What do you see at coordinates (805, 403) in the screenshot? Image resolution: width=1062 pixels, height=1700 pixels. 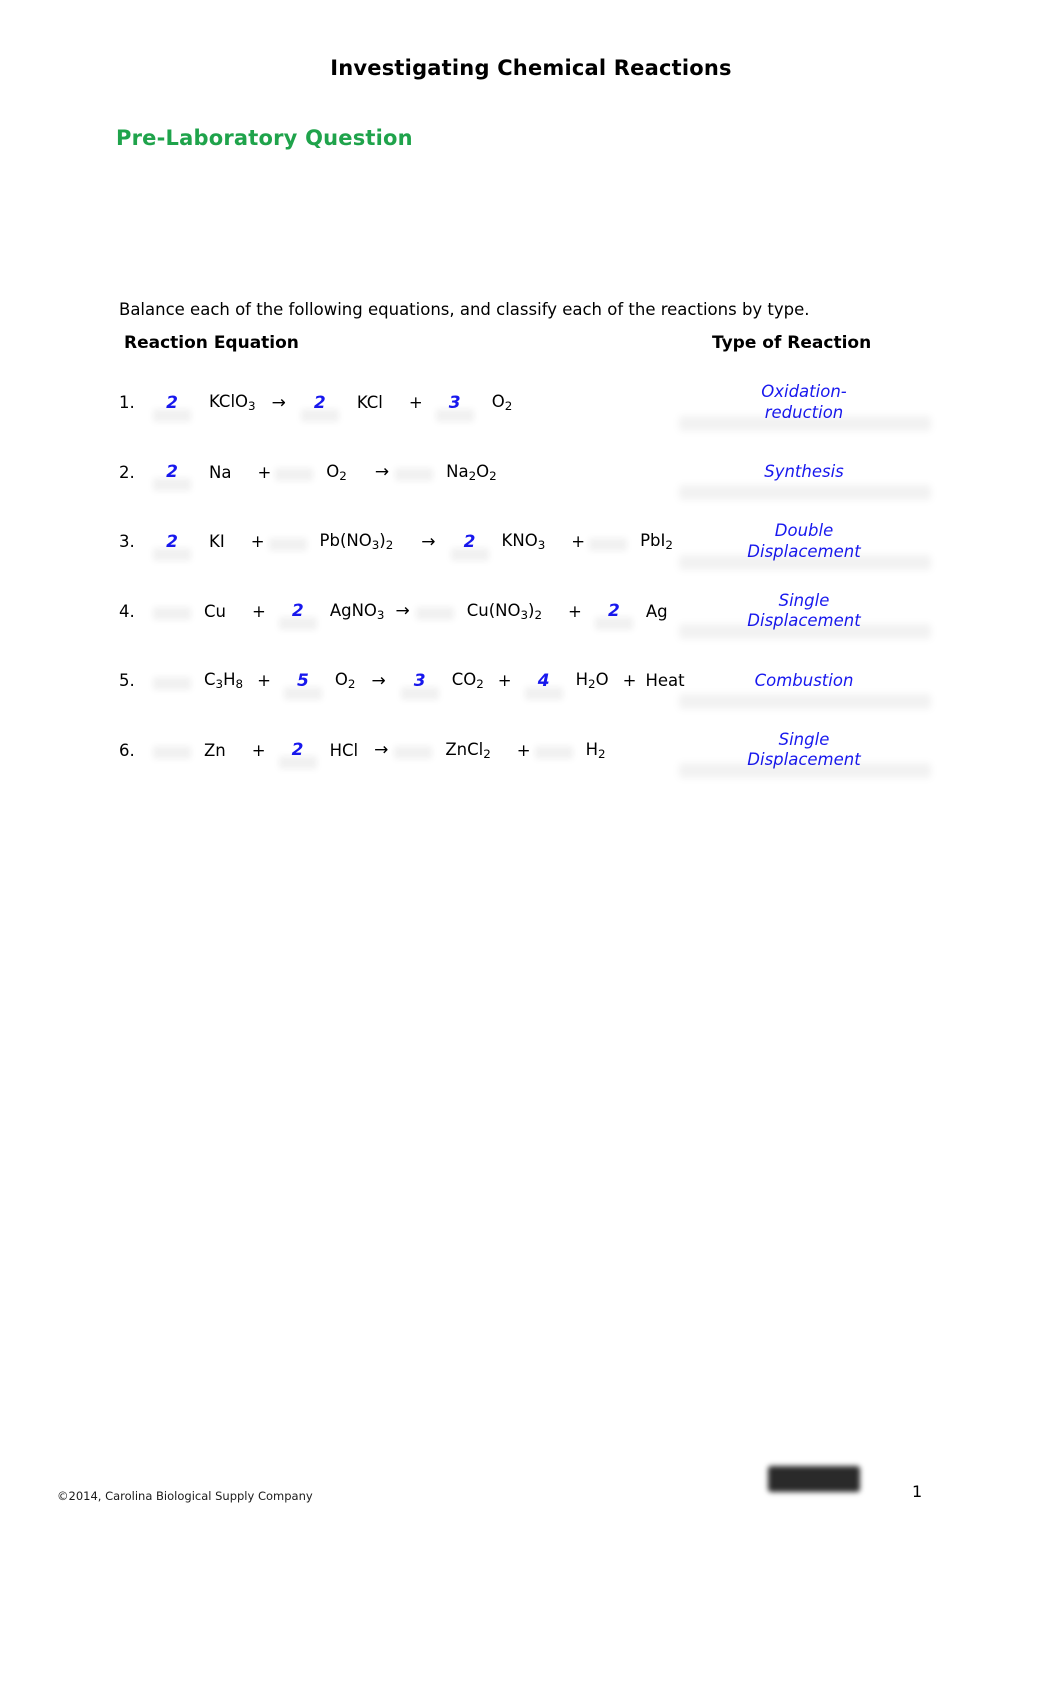 I see `reaction-type-1: Oxidation-reduction` at bounding box center [805, 403].